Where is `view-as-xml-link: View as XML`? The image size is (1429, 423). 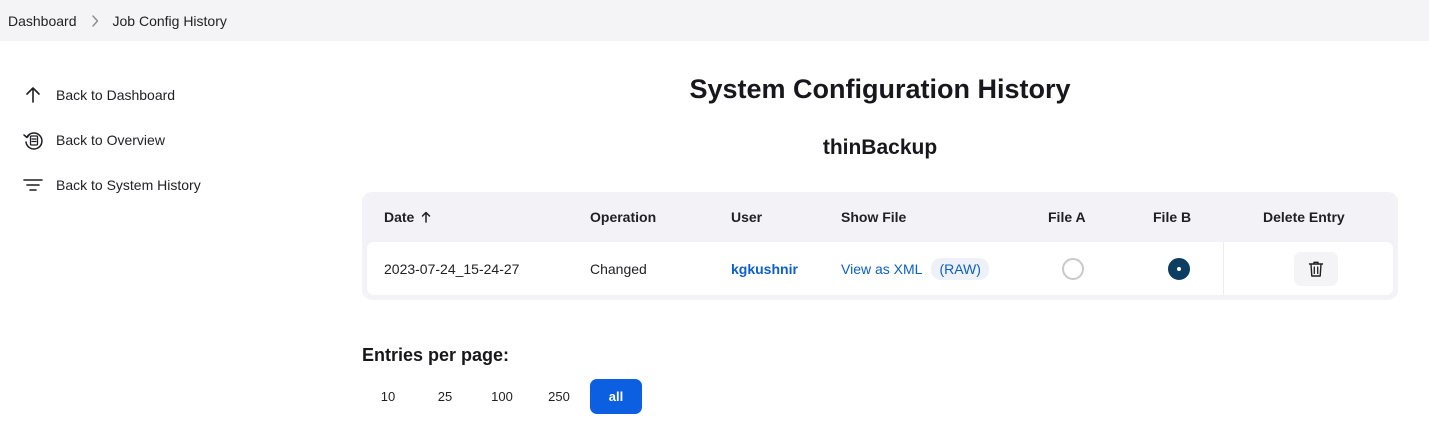
view-as-xml-link: View as XML is located at coordinates (881, 269).